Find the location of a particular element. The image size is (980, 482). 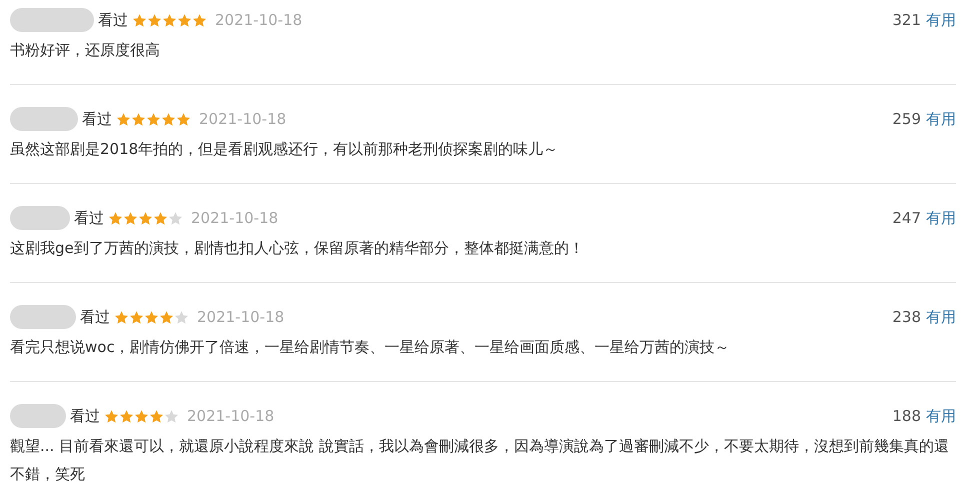

review-text: 这剧我ge到了万茜的演技，剧情也扣人心弦，保留原著的精华部分，整体都挺满意的！ is located at coordinates (297, 248).